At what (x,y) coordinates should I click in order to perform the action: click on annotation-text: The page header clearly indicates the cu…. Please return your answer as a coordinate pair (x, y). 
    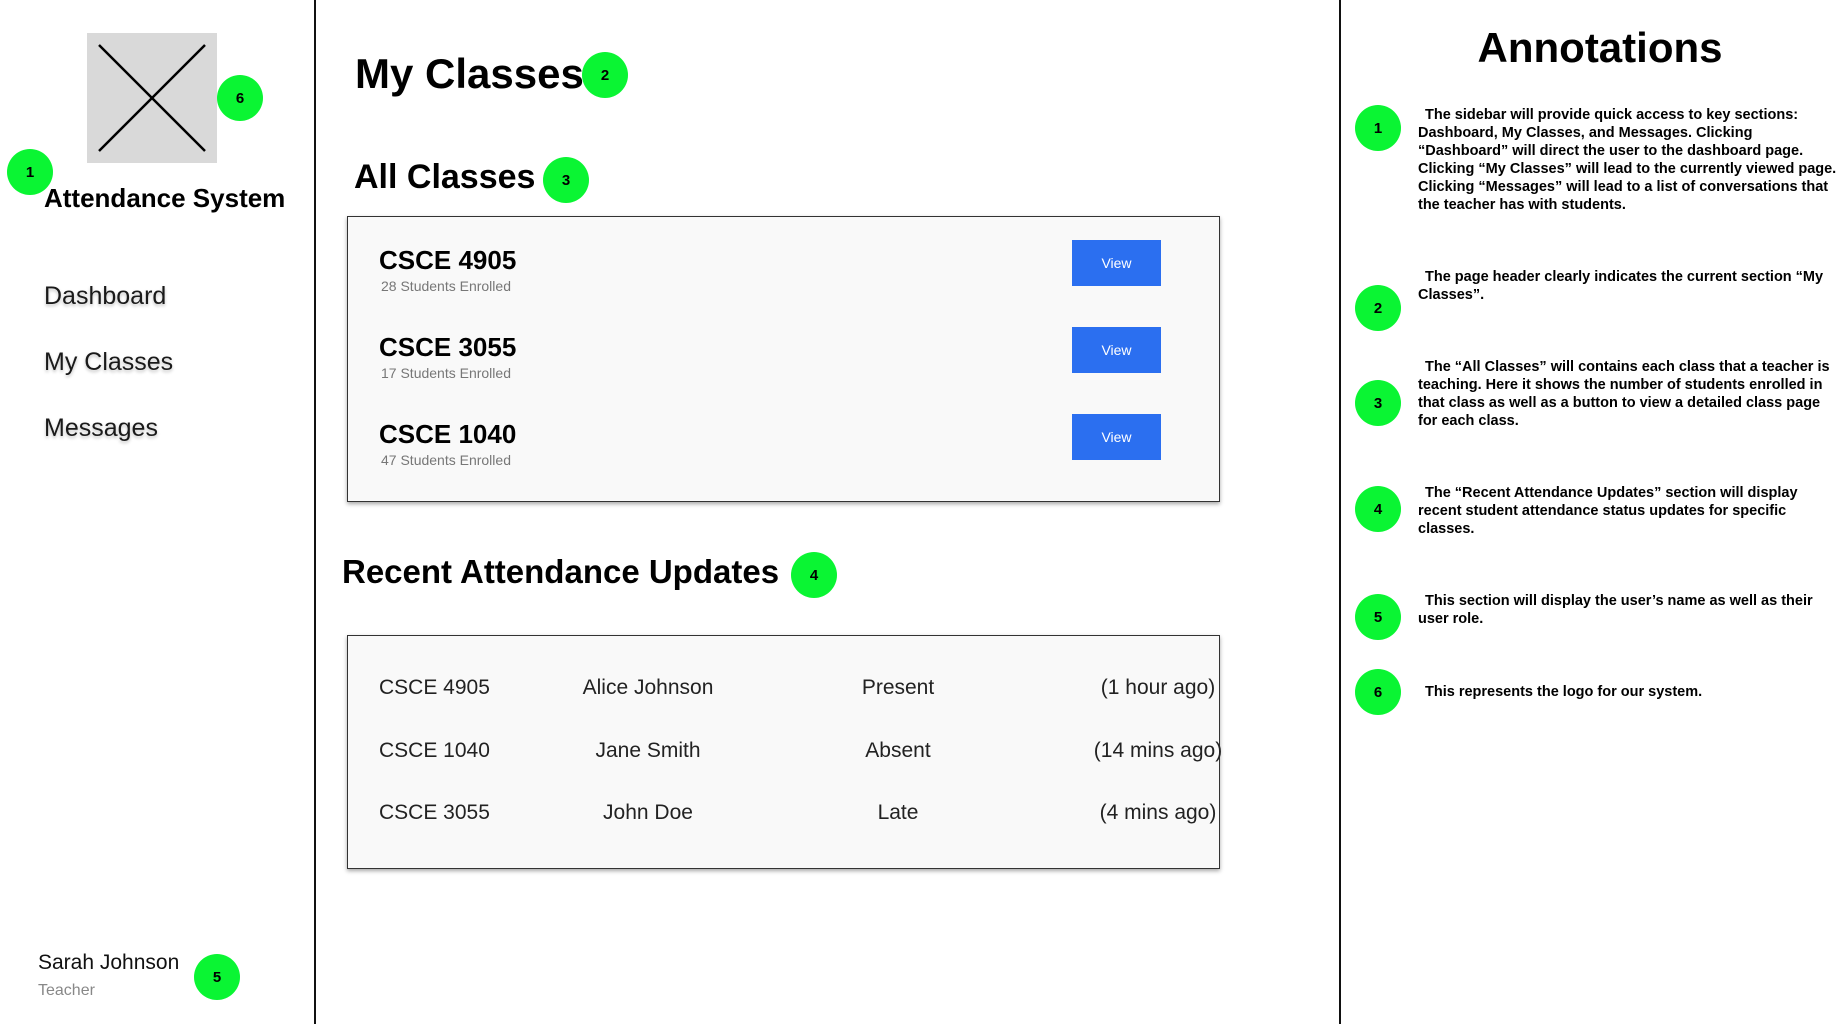
    Looking at the image, I should click on (1621, 286).